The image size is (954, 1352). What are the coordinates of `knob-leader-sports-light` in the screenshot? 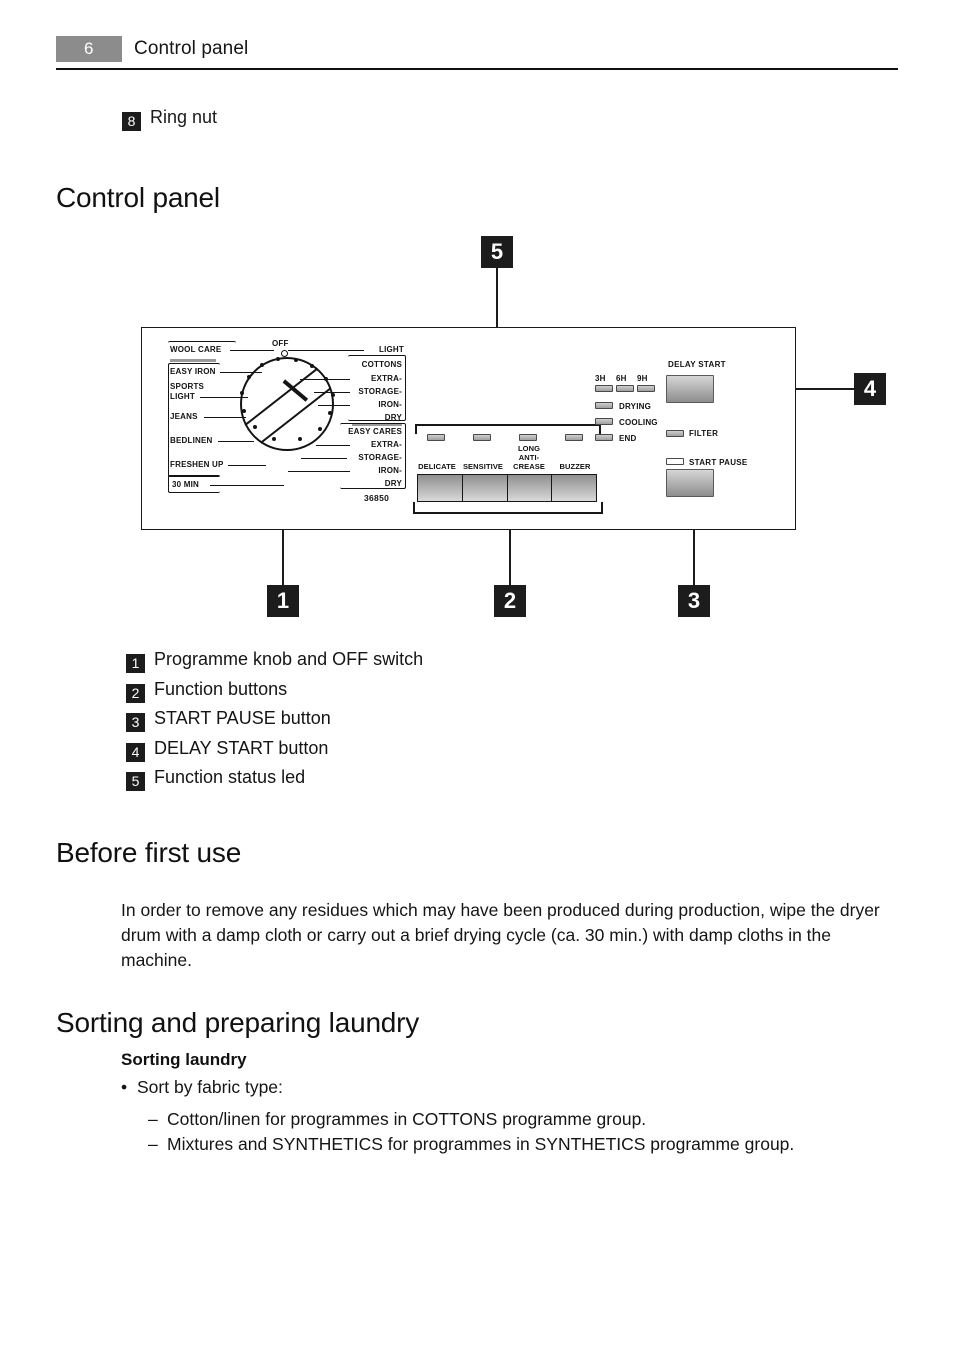 It's located at (224, 398).